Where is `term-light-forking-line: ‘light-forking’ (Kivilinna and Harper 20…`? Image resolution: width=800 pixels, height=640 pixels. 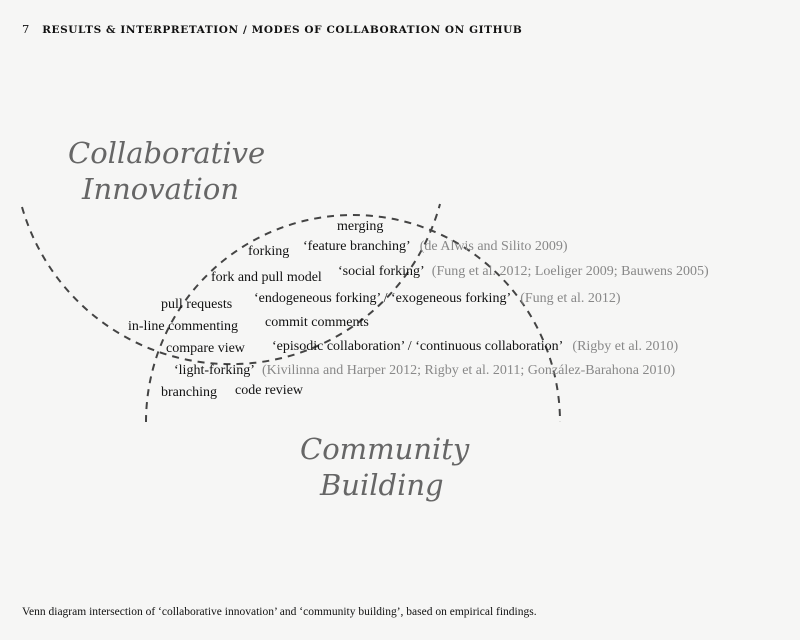
term-light-forking-line: ‘light-forking’ (Kivilinna and Harper 20… is located at coordinates (424, 368).